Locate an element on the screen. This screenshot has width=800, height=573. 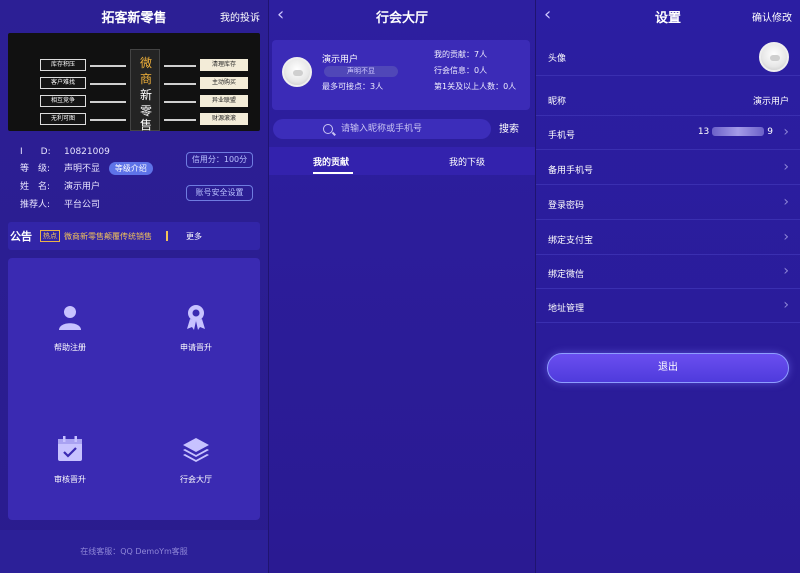
banner-char: 零 is located at coordinates (145, 111).